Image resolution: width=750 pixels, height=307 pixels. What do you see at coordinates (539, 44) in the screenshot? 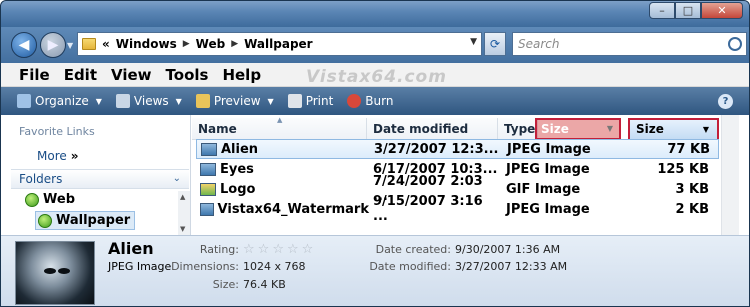
I see `search-placeholder: Search` at bounding box center [539, 44].